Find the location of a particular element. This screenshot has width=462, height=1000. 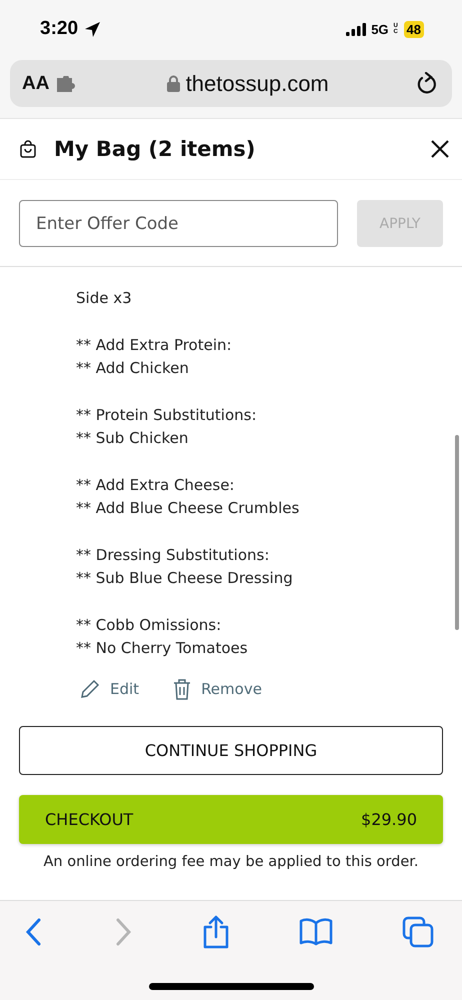

location-arrow-icon is located at coordinates (93, 29).